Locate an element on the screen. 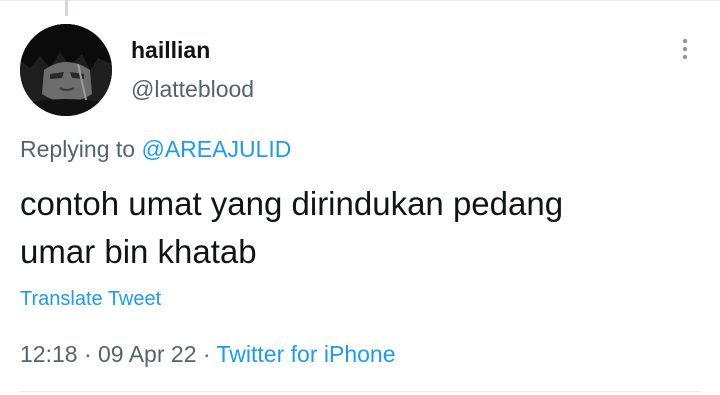  tweet-date: 09 Apr 22 is located at coordinates (147, 354).